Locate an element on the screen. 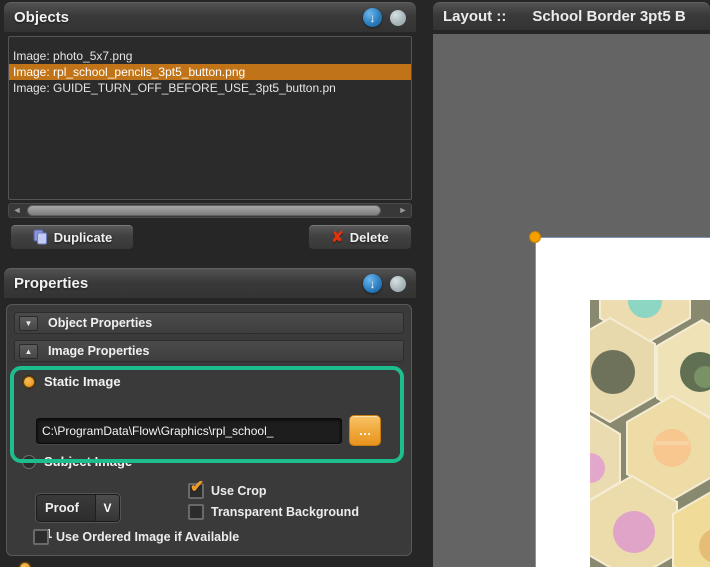 The height and width of the screenshot is (567, 710). use-ordered-image-label: Use Ordered Image if Available is located at coordinates (148, 537).